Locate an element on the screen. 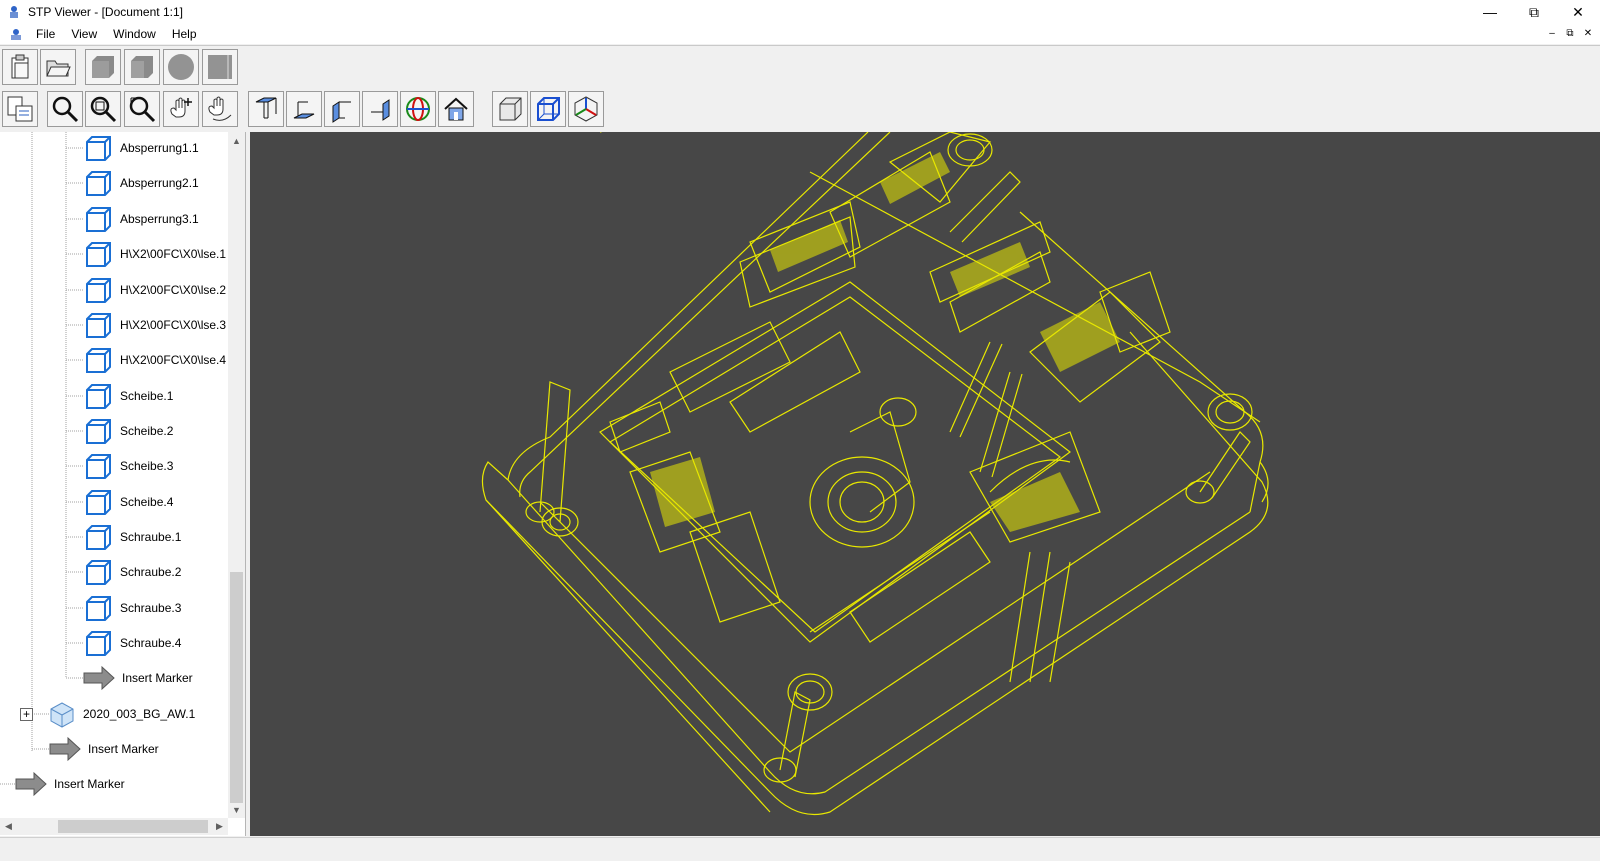 This screenshot has width=1600, height=861. close-button: ✕ is located at coordinates (1578, 12).